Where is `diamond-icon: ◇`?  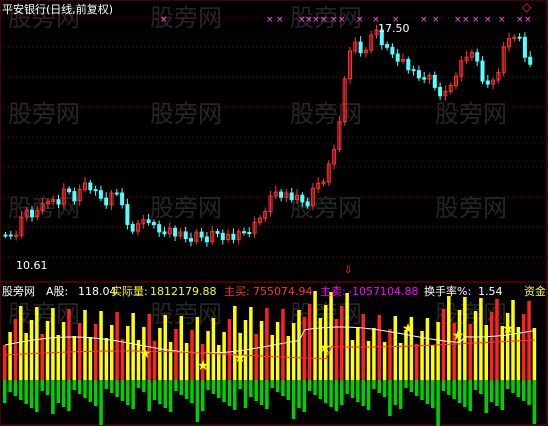 diamond-icon: ◇ is located at coordinates (526, 7).